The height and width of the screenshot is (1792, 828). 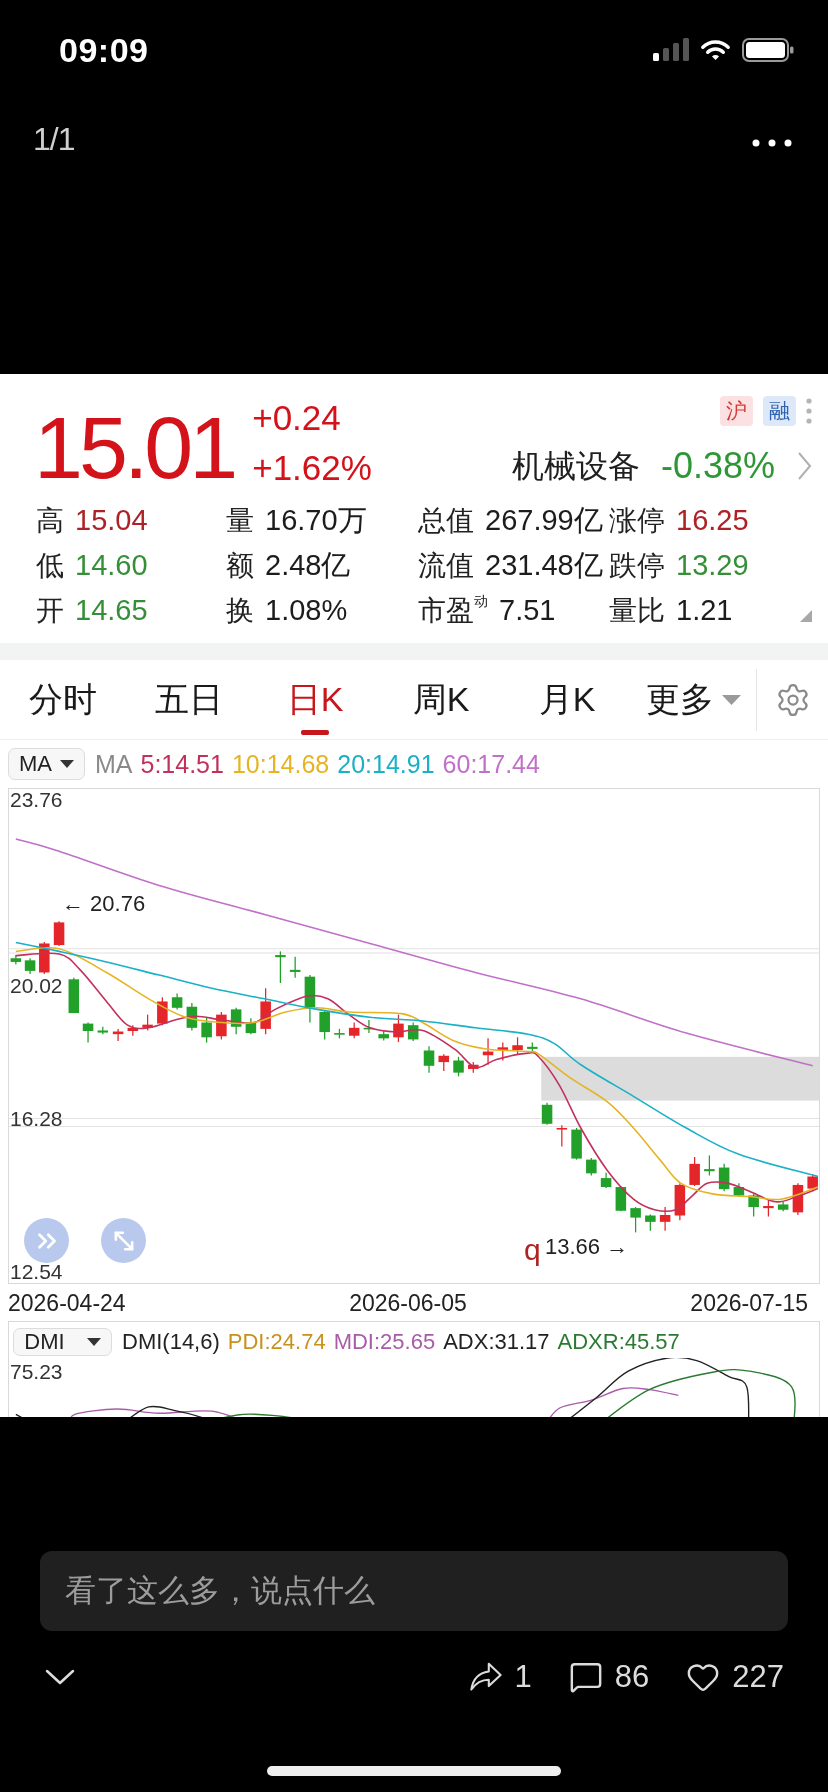 What do you see at coordinates (240, 565) in the screenshot?
I see `stat-label: 额` at bounding box center [240, 565].